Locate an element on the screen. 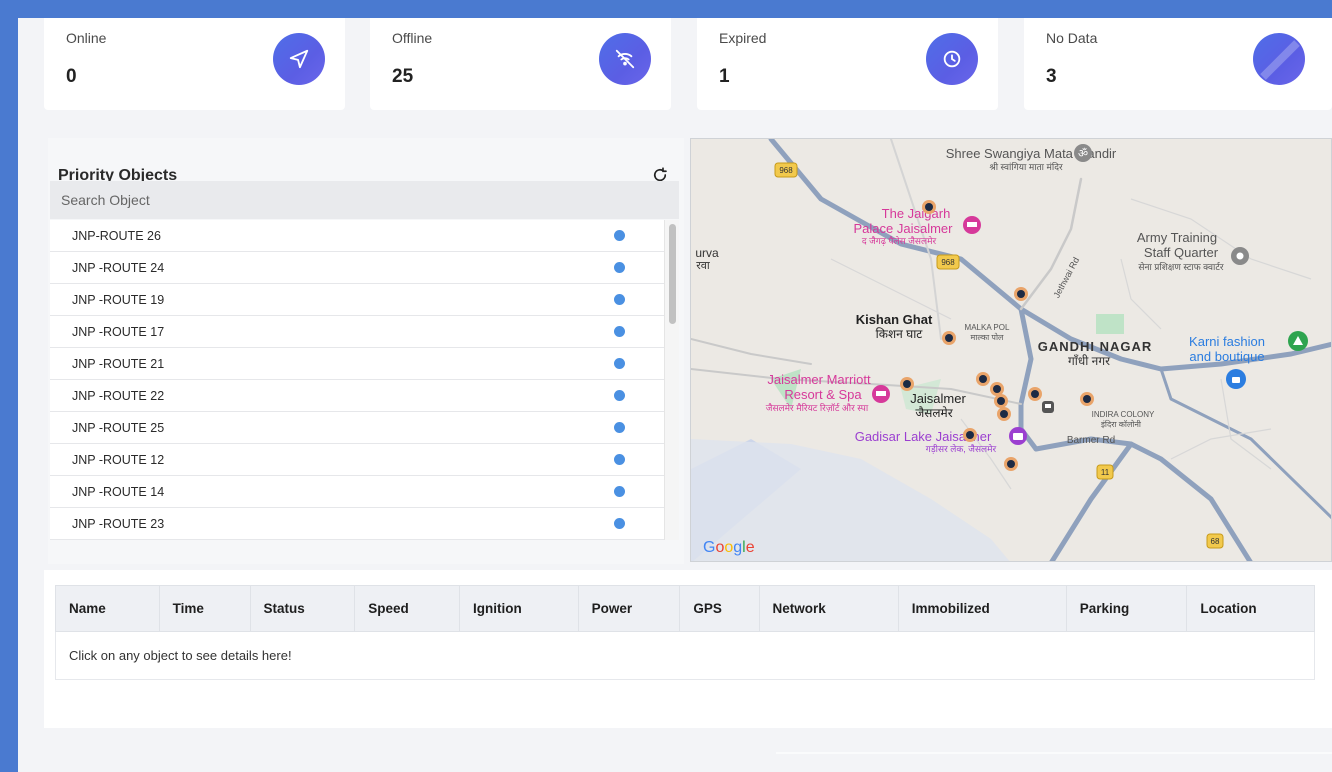  map-label: माल्का पोल is located at coordinates (988, 337).